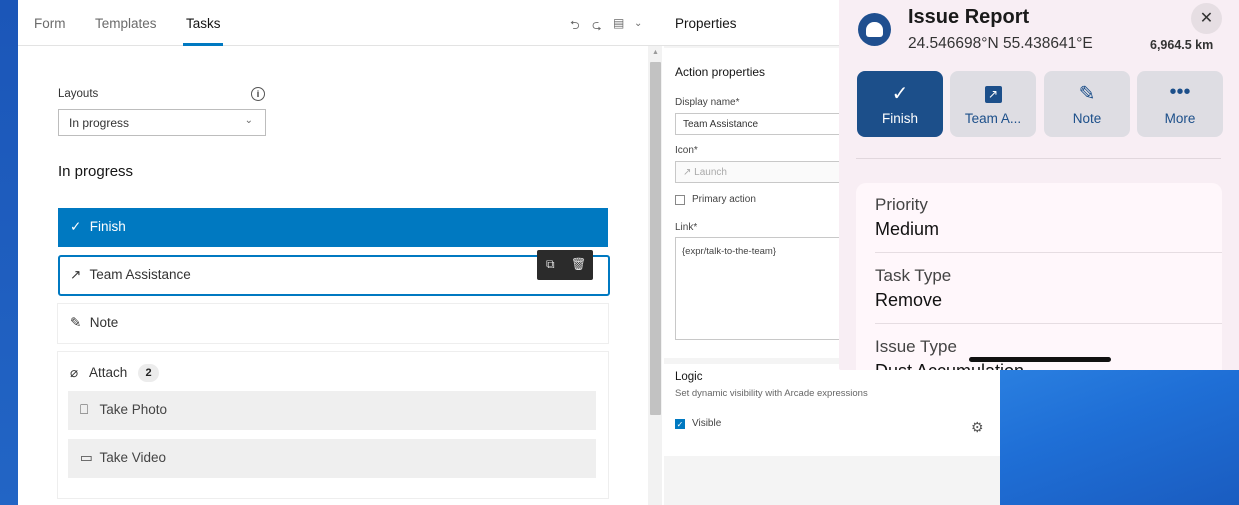 Image resolution: width=1239 pixels, height=505 pixels. I want to click on visible-label: Visible, so click(707, 423).